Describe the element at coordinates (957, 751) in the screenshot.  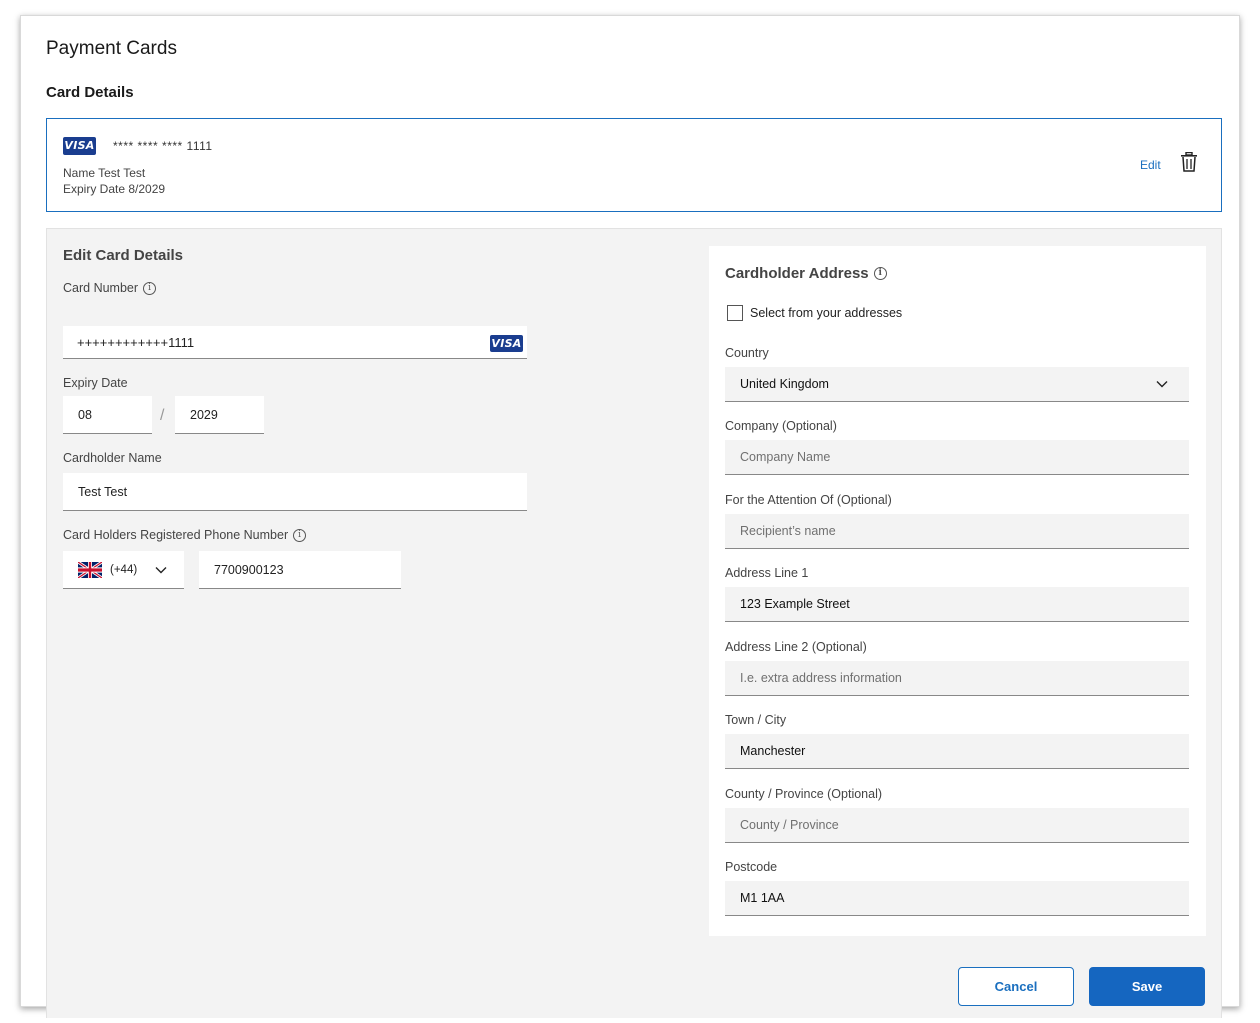
I see `town-input: Manchester` at that location.